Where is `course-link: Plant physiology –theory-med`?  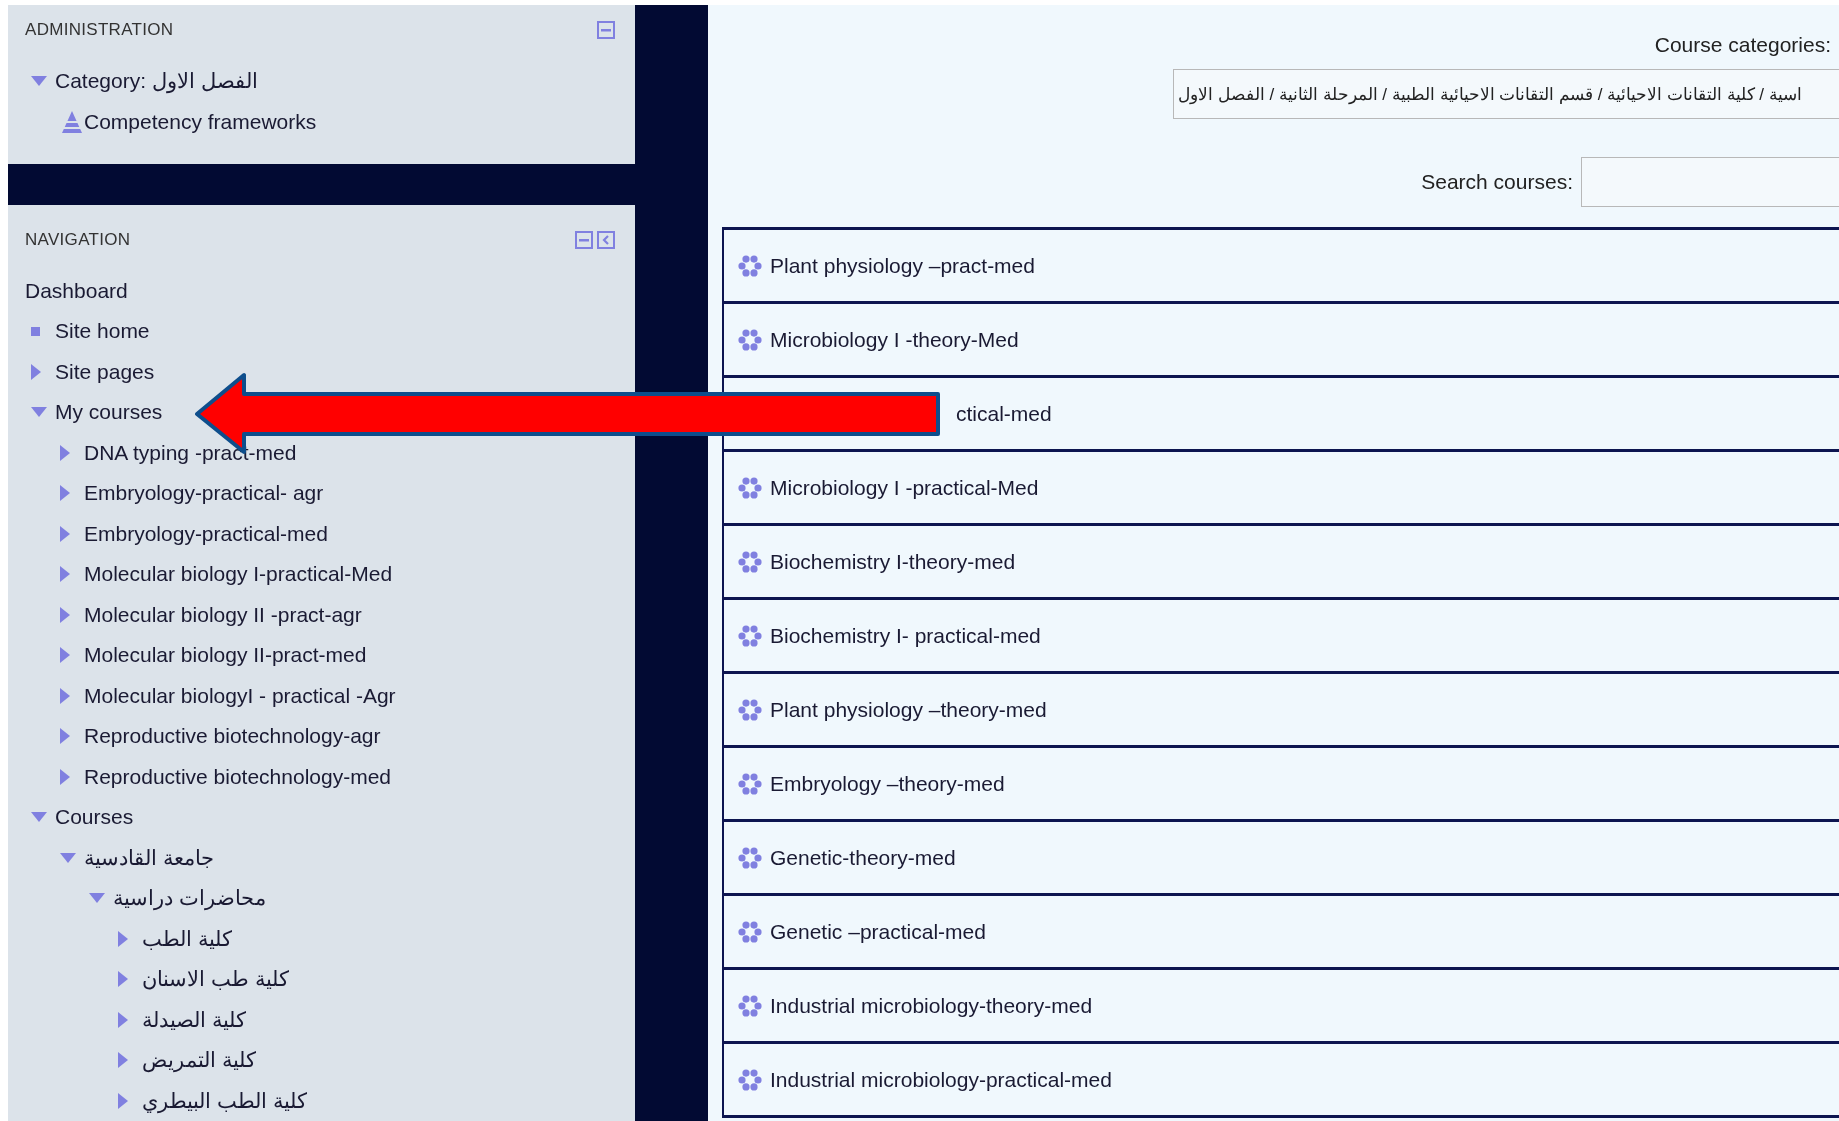
course-link: Plant physiology –theory-med is located at coordinates (908, 709).